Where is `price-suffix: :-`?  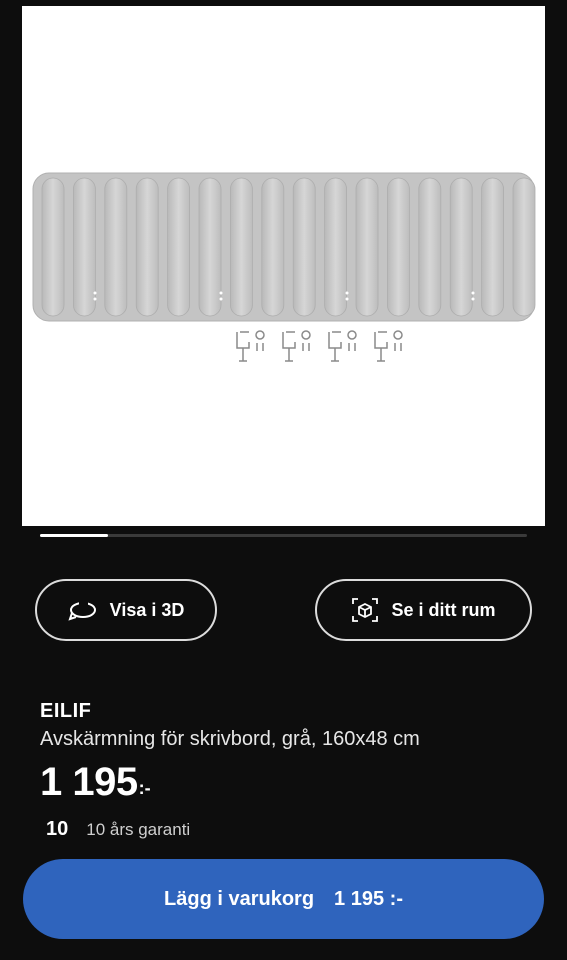 price-suffix: :- is located at coordinates (144, 788).